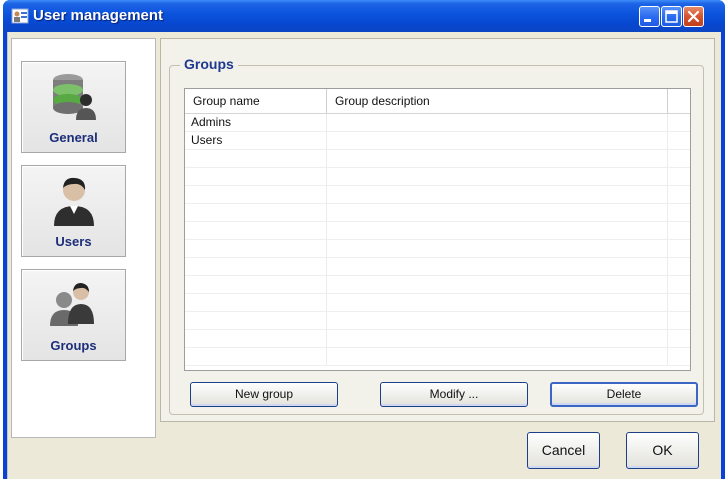 Image resolution: width=728 pixels, height=479 pixels. What do you see at coordinates (256, 101) in the screenshot?
I see `column-header-group-name: Group name` at bounding box center [256, 101].